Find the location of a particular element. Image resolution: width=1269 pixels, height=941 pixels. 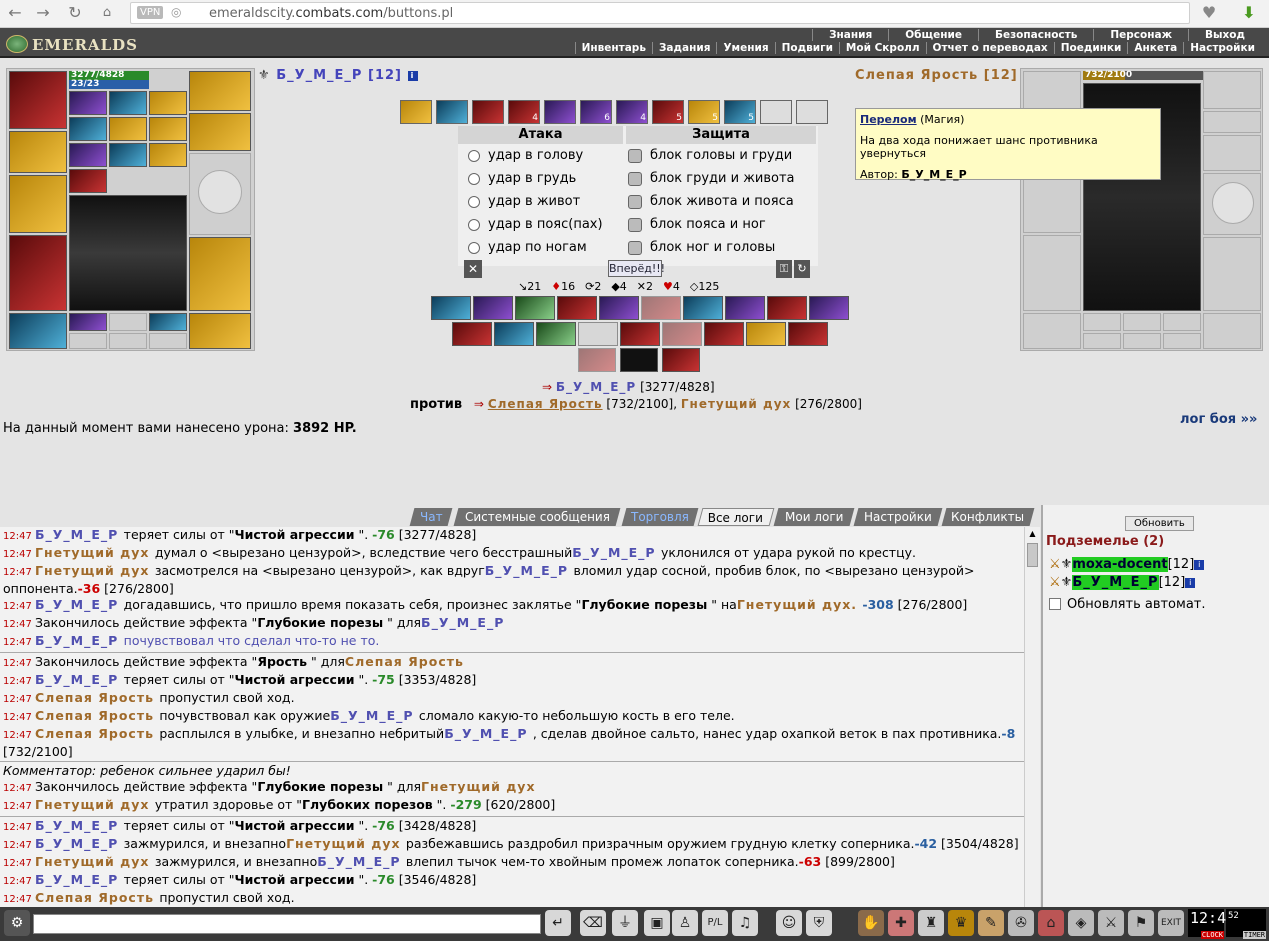

home-icon: ⌂ is located at coordinates (107, 13).